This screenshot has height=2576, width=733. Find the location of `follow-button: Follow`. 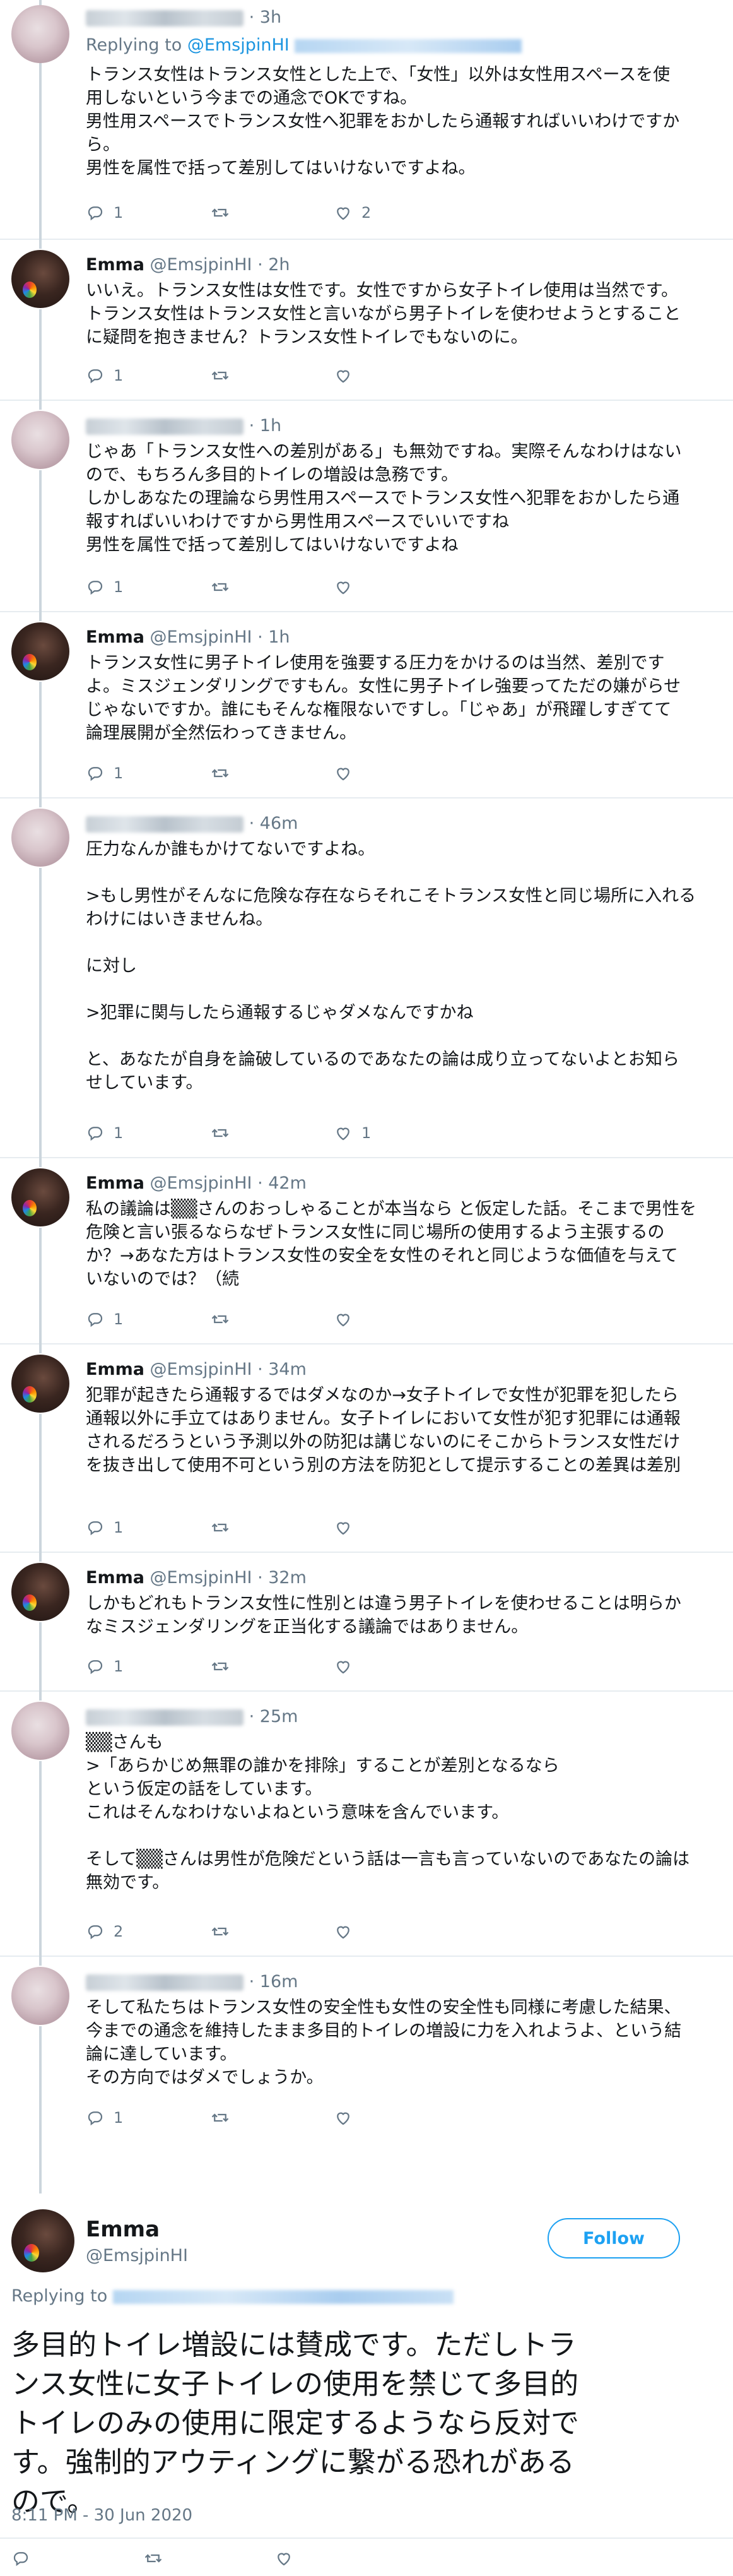

follow-button: Follow is located at coordinates (614, 2238).